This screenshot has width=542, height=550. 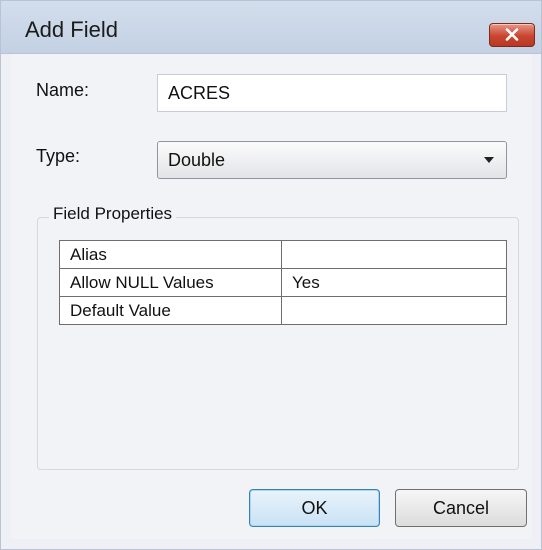 What do you see at coordinates (461, 508) in the screenshot?
I see `cancel-button: Cancel` at bounding box center [461, 508].